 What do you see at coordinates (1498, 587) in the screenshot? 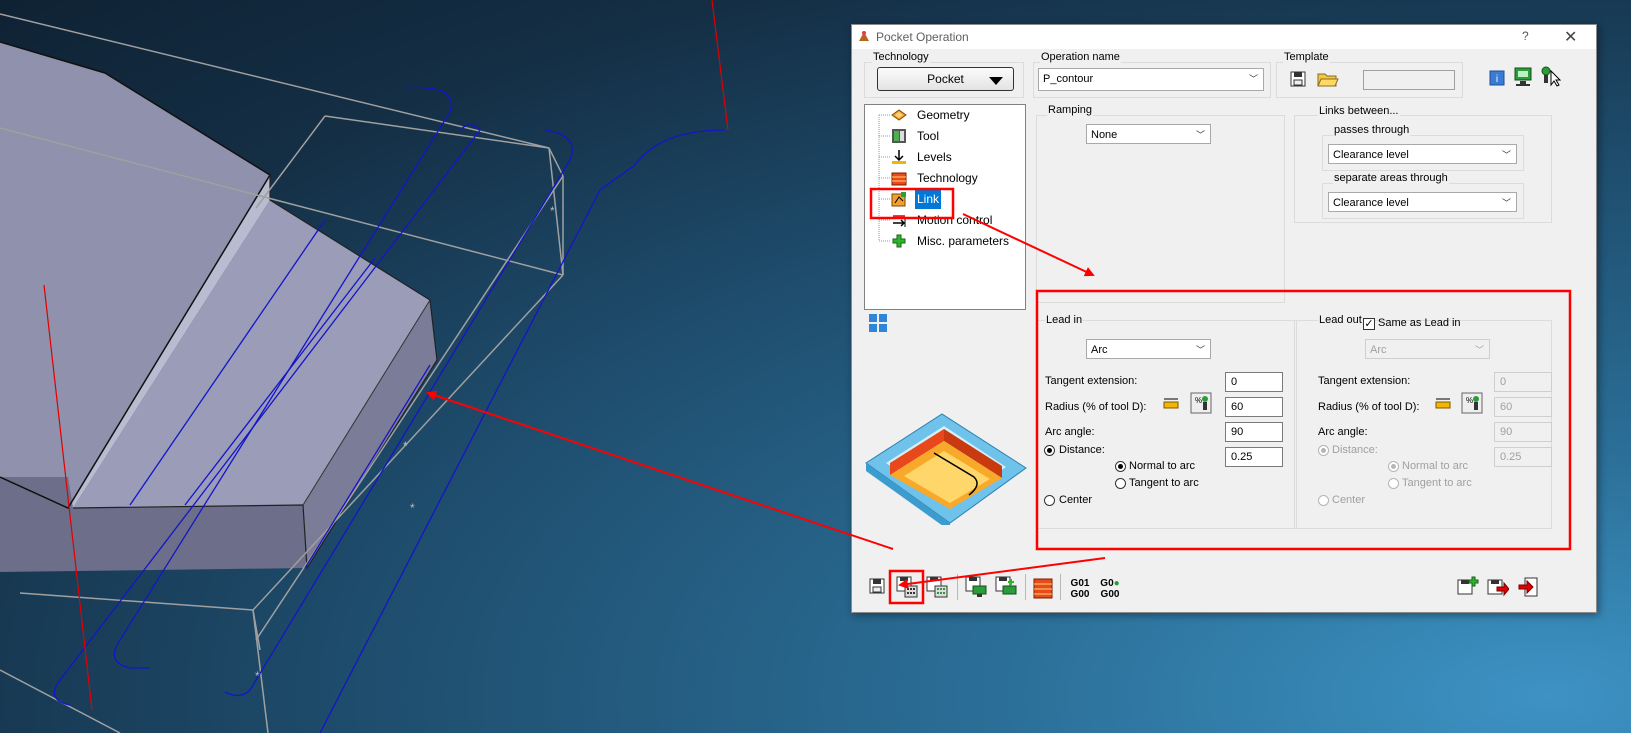
I see `save-exit-icon` at bounding box center [1498, 587].